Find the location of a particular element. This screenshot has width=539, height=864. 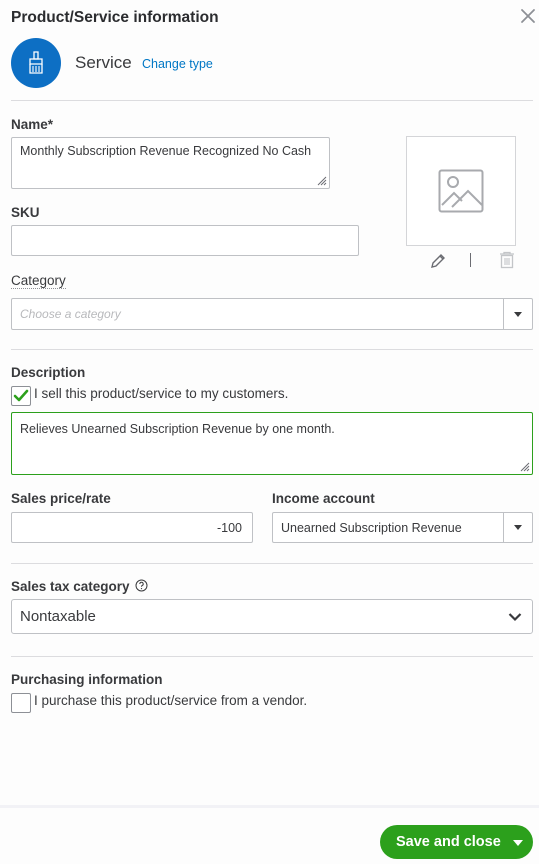

sku-label: SKU is located at coordinates (25, 212).